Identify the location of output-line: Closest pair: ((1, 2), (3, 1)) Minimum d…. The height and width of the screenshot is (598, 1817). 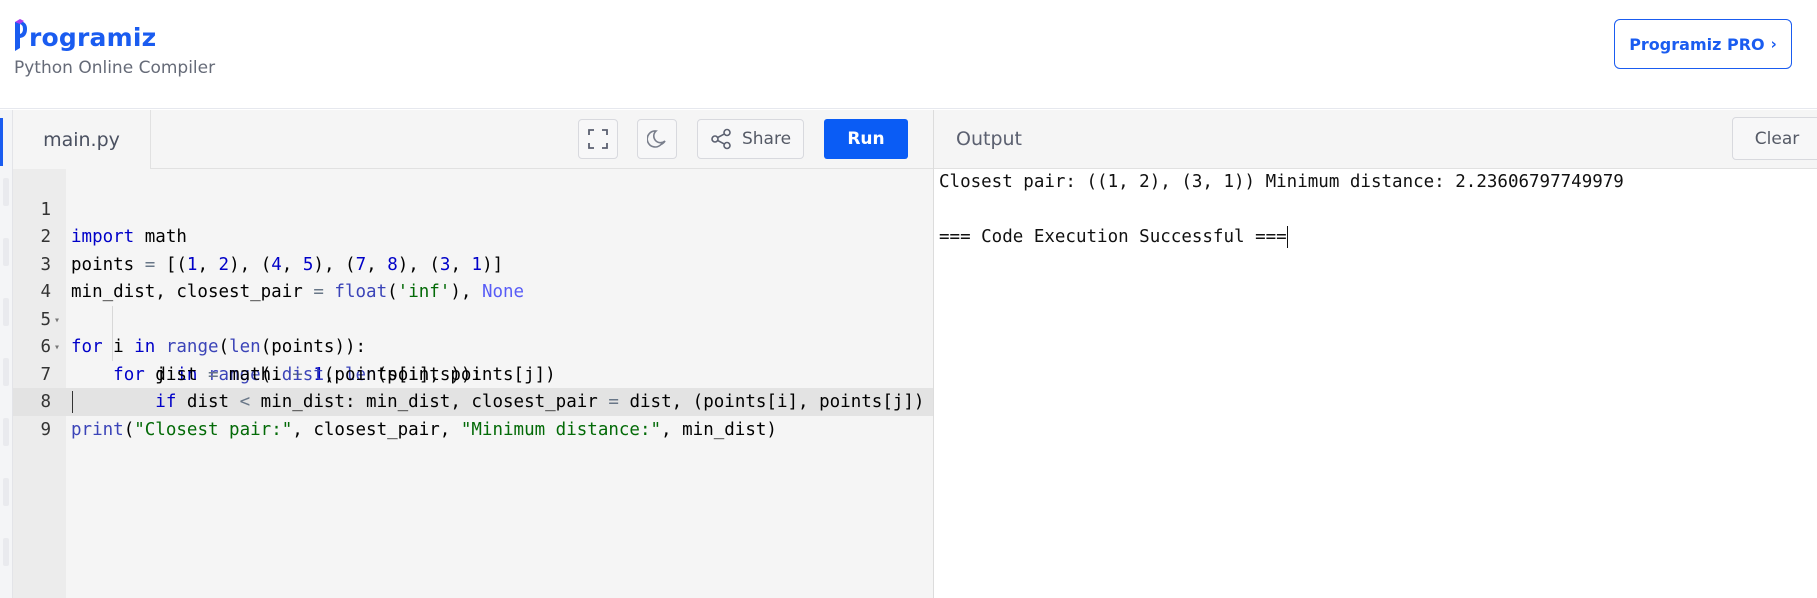
(1281, 182).